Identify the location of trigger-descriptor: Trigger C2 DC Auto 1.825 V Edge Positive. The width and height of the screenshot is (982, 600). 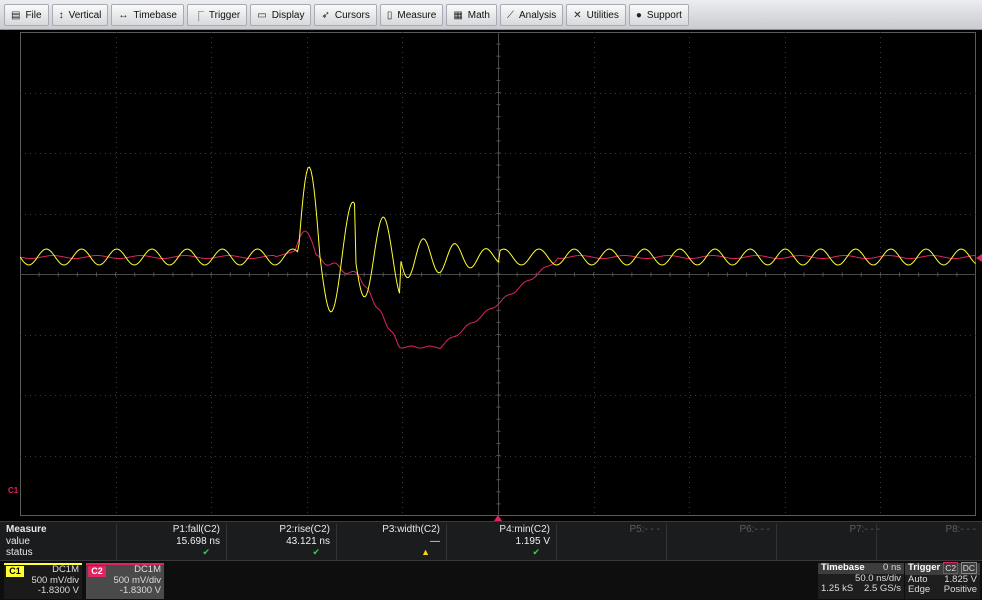
(942, 580).